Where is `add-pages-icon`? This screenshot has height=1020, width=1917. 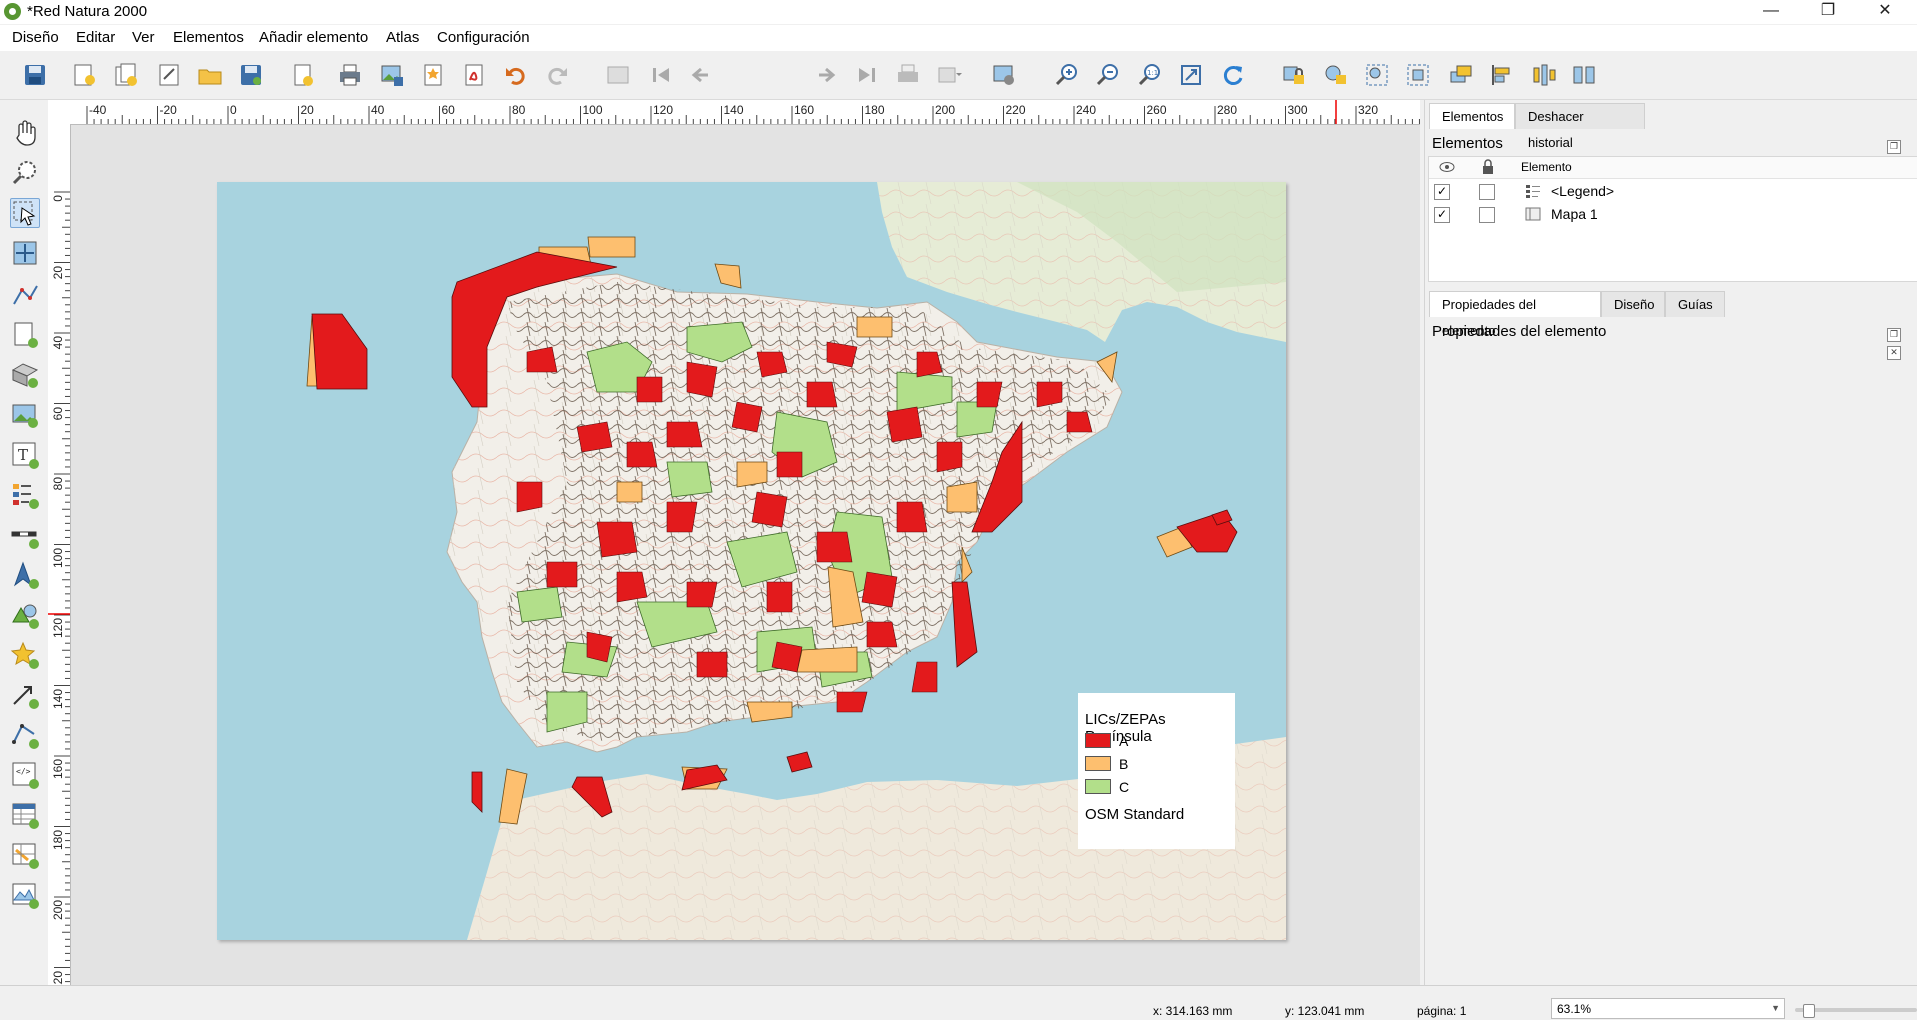
add-pages-icon is located at coordinates (303, 75).